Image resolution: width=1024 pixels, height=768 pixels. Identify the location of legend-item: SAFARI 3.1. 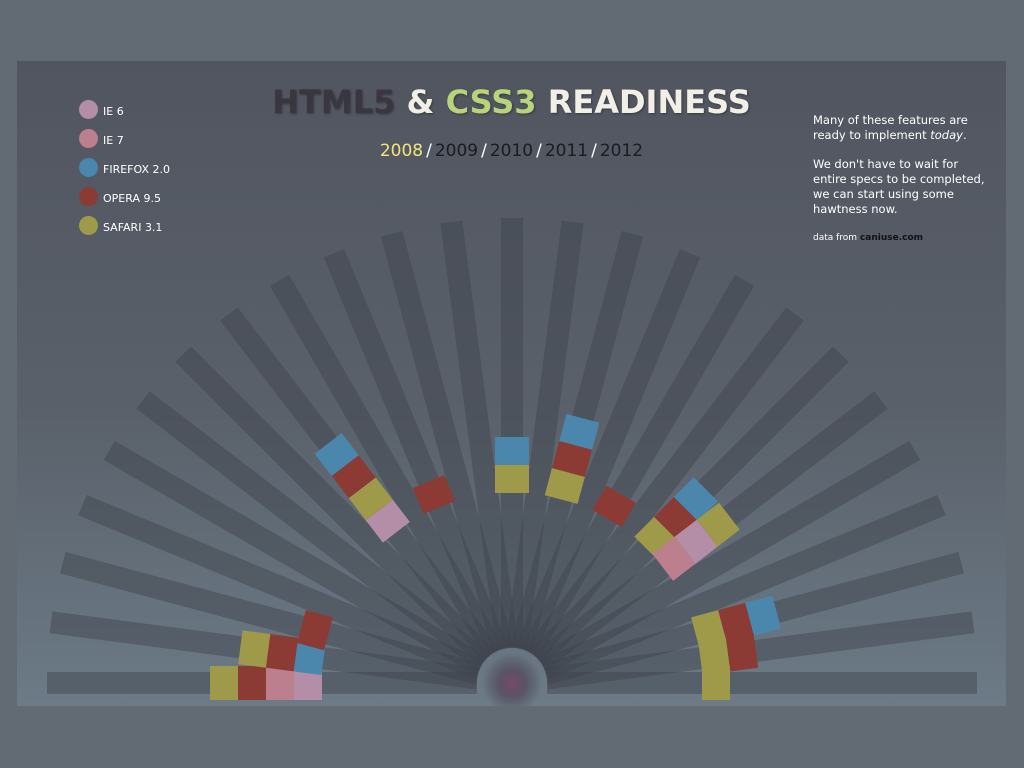
(124, 225).